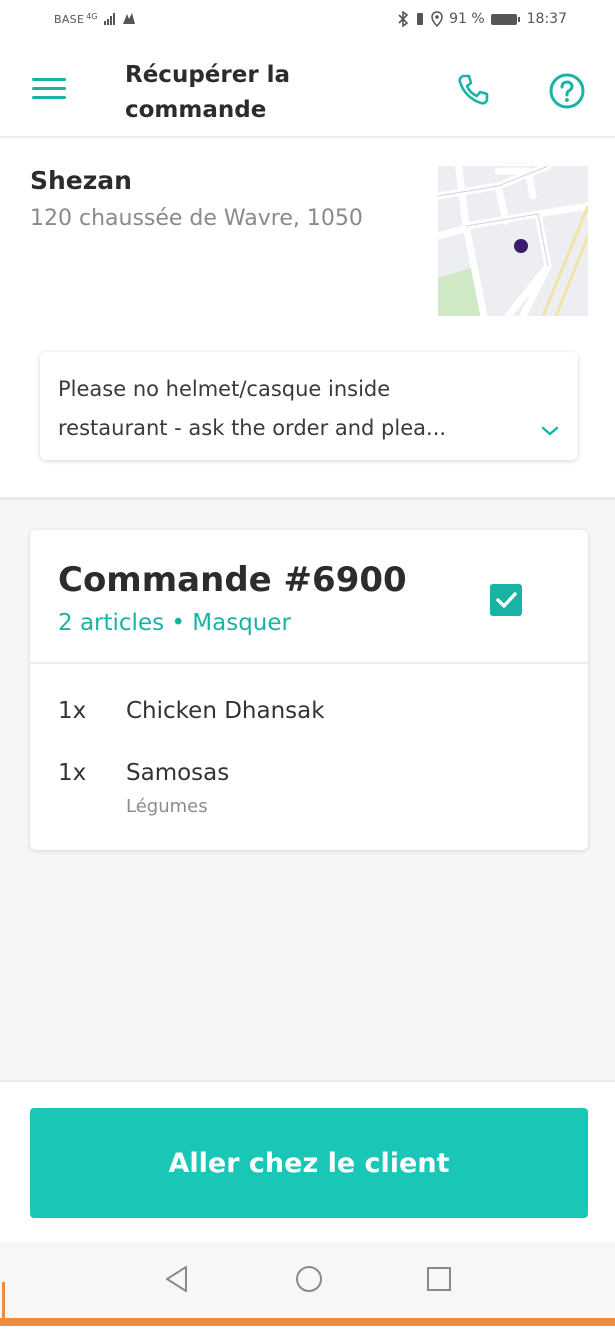  Describe the element at coordinates (167, 806) in the screenshot. I see `item-option: Légumes` at that location.